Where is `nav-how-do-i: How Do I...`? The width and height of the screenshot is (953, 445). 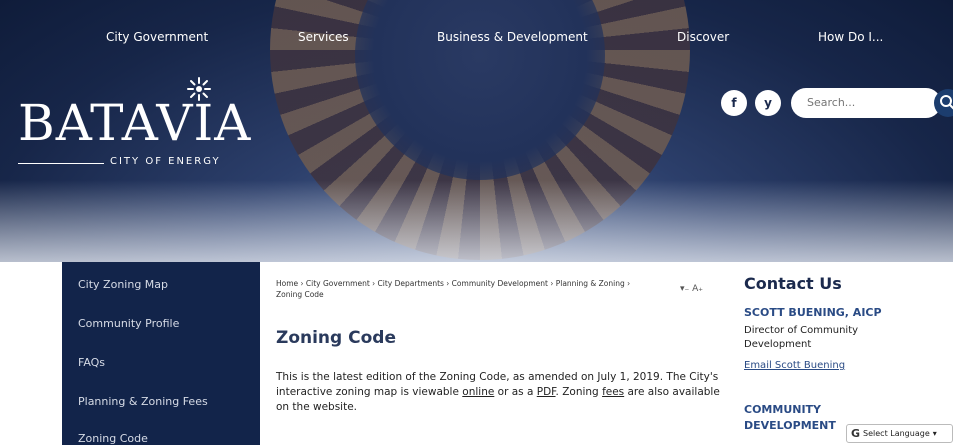 nav-how-do-i: How Do I... is located at coordinates (850, 37).